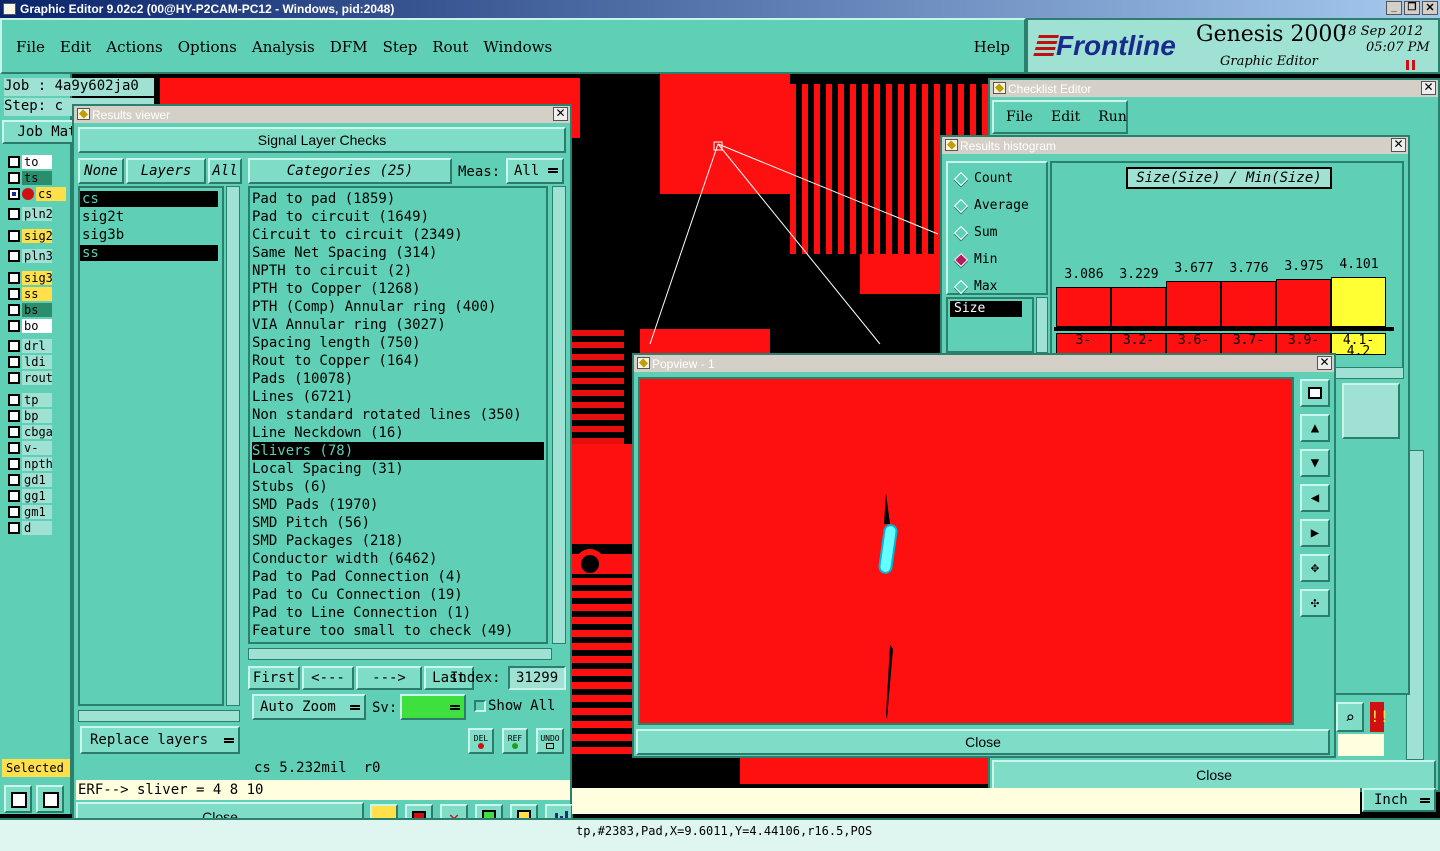  I want to click on meas-select: All, so click(535, 171).